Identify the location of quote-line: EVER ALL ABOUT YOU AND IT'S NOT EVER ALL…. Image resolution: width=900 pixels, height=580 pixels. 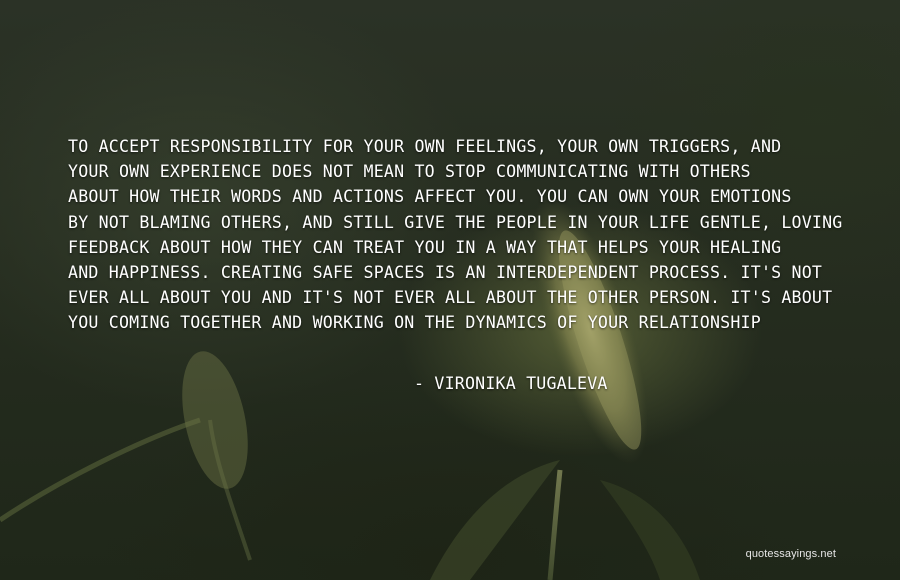
(450, 298).